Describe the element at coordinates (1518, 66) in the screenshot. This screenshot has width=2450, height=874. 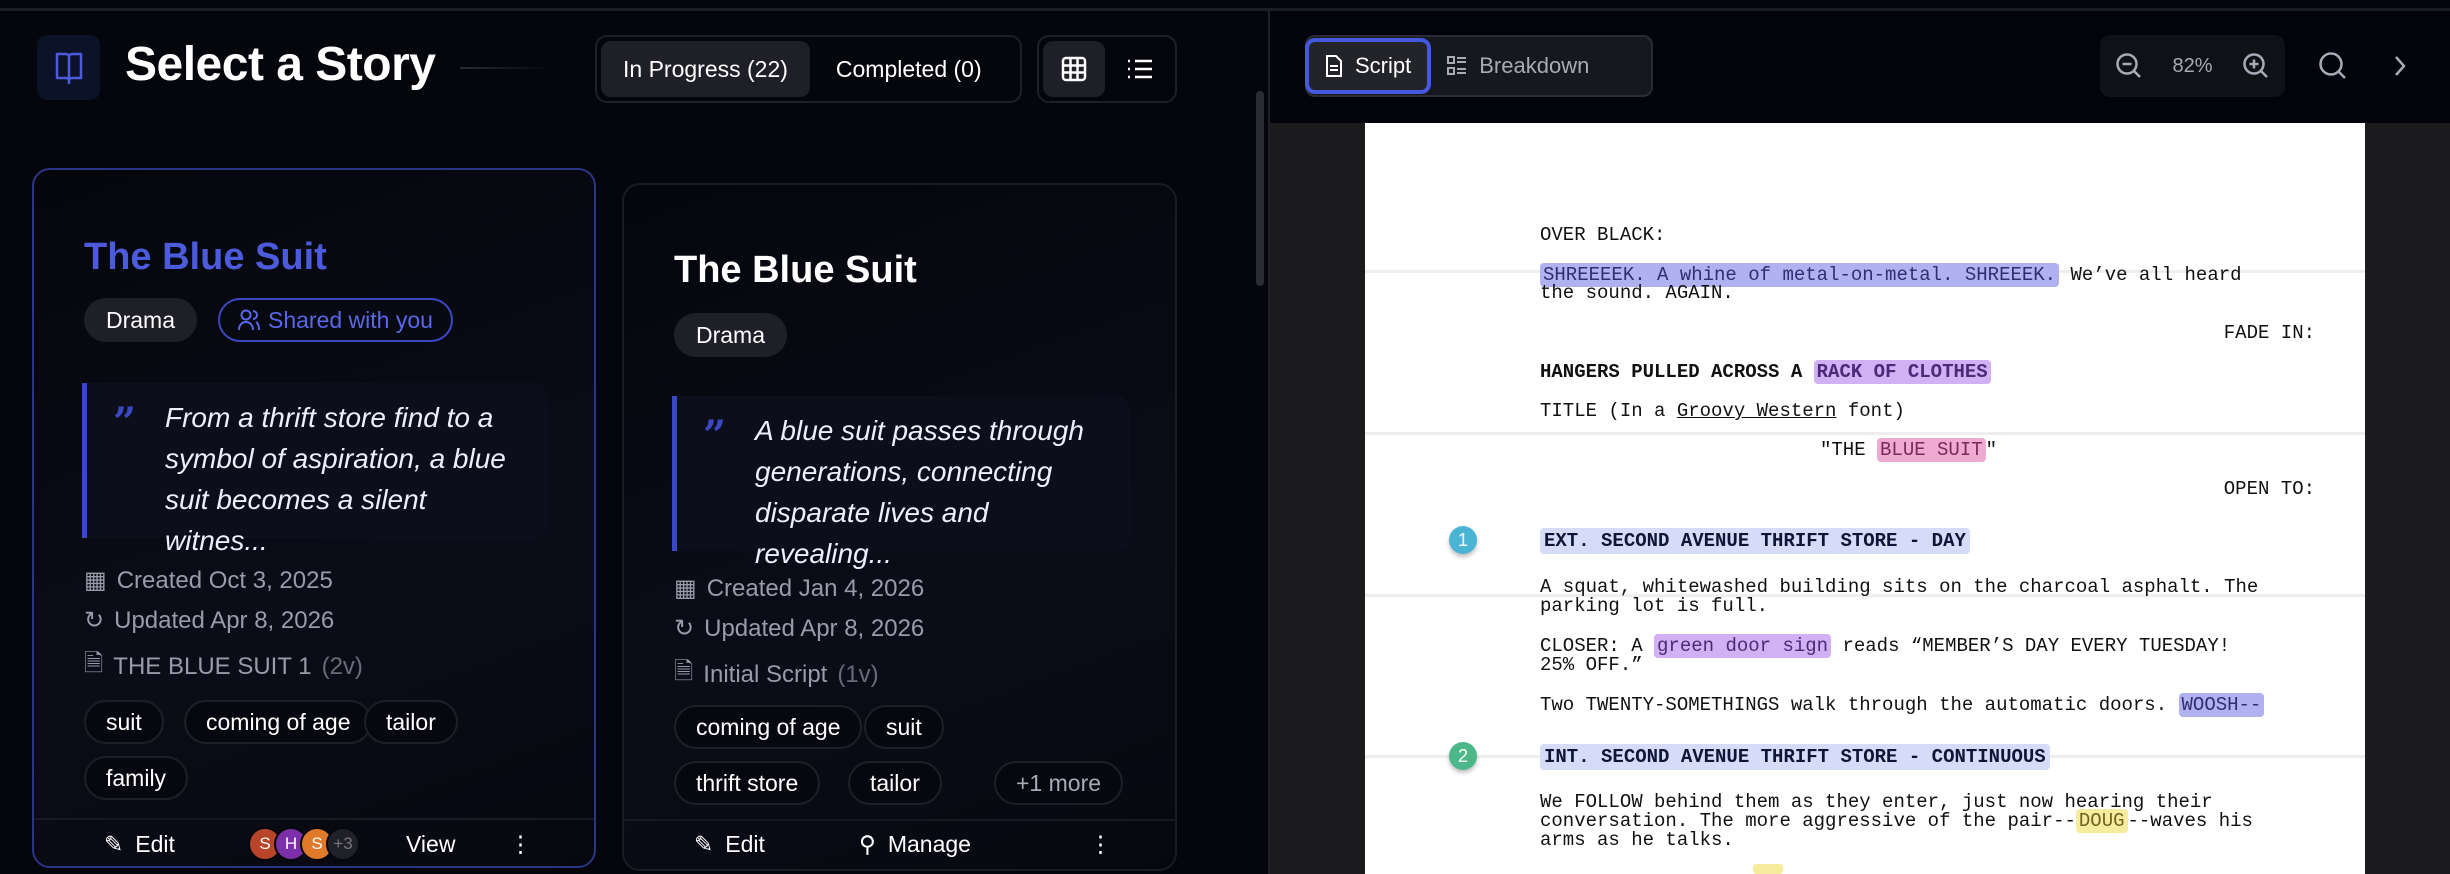
I see `tab-breakdown: Breakdown` at that location.